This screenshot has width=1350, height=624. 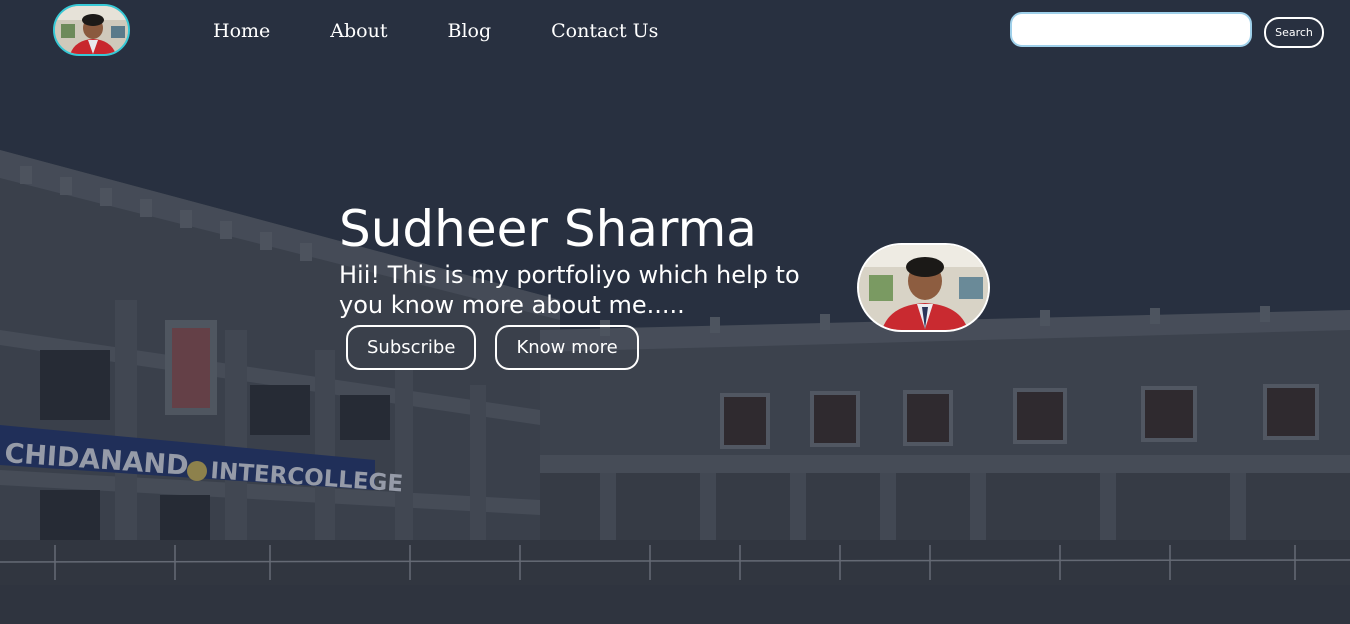 I want to click on nav-link-contact-us: Contact Us, so click(x=604, y=31).